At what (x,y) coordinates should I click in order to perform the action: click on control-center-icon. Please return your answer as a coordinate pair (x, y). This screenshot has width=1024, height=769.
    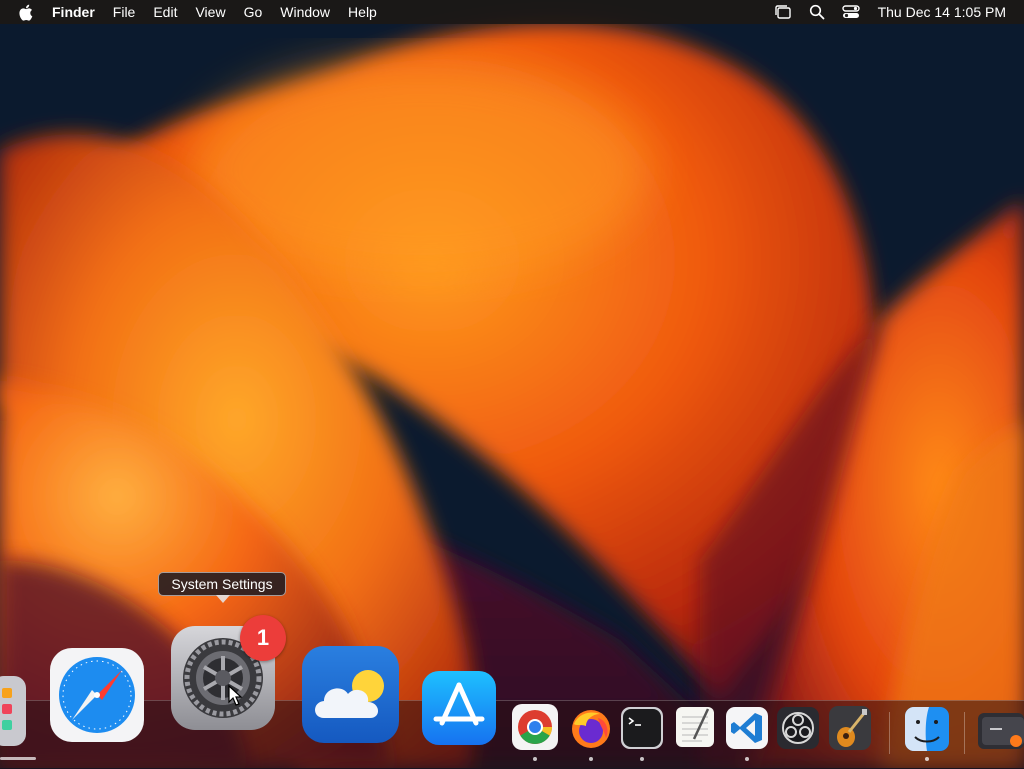
    Looking at the image, I should click on (851, 12).